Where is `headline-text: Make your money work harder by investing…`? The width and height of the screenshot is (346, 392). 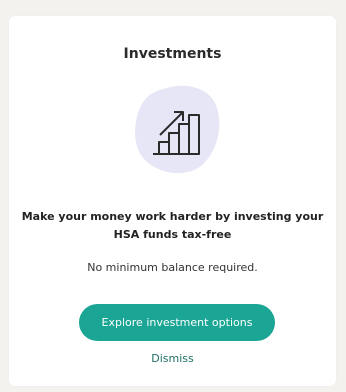
headline-text: Make your money work harder by investing… is located at coordinates (172, 225).